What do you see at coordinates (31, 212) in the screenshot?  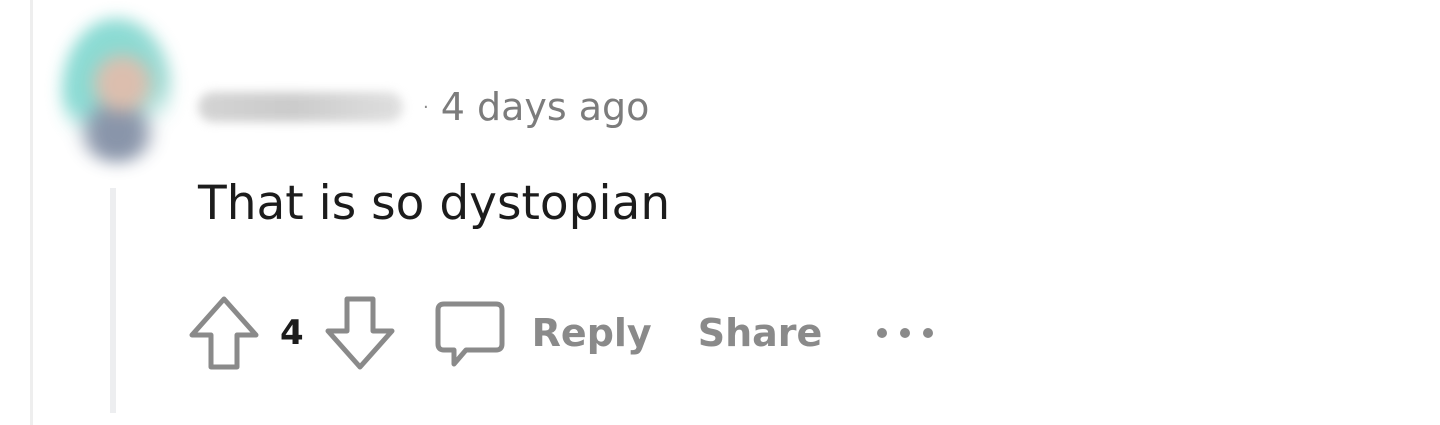 I see `left-border` at bounding box center [31, 212].